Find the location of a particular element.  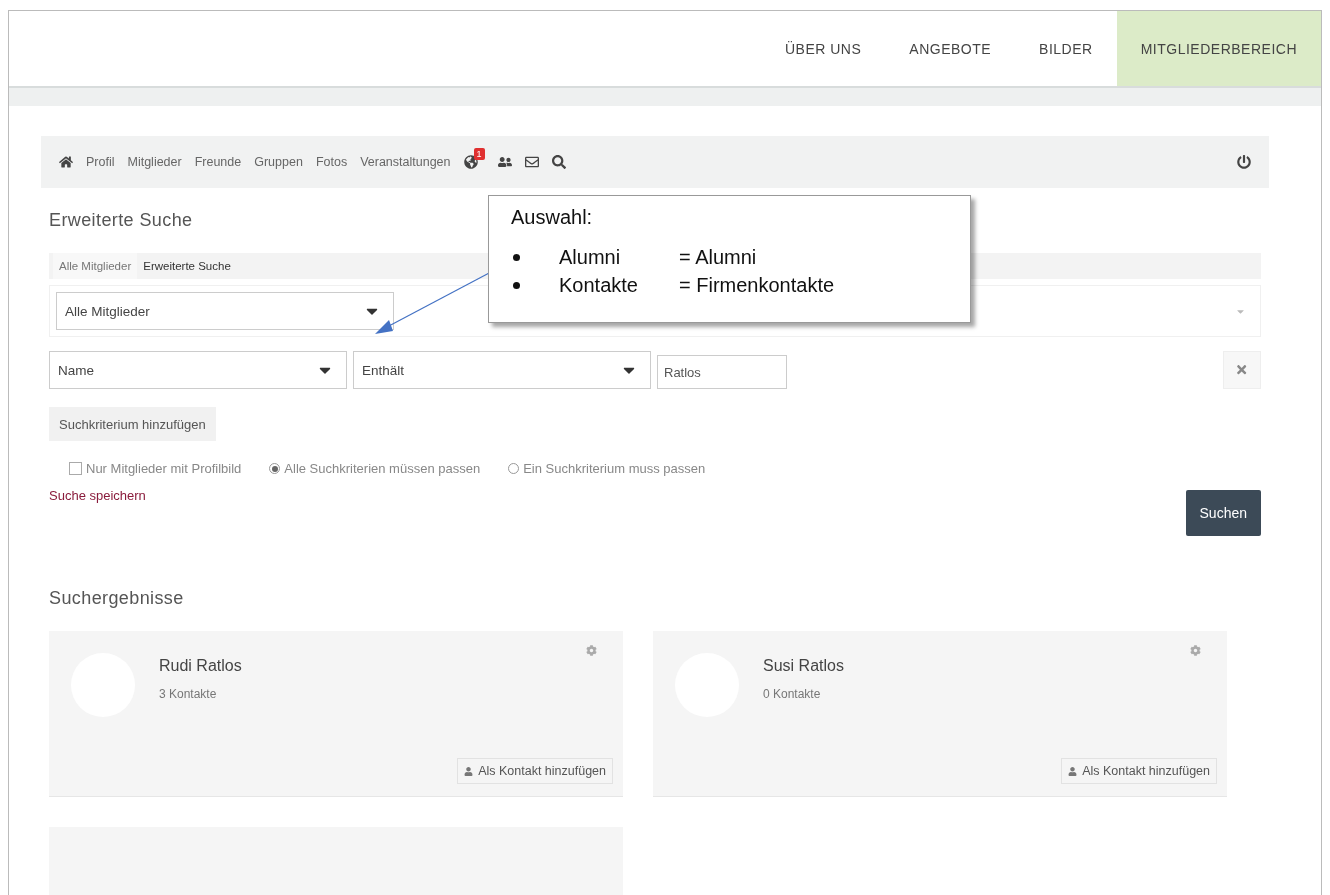

callout-term: Alumni is located at coordinates (590, 257).